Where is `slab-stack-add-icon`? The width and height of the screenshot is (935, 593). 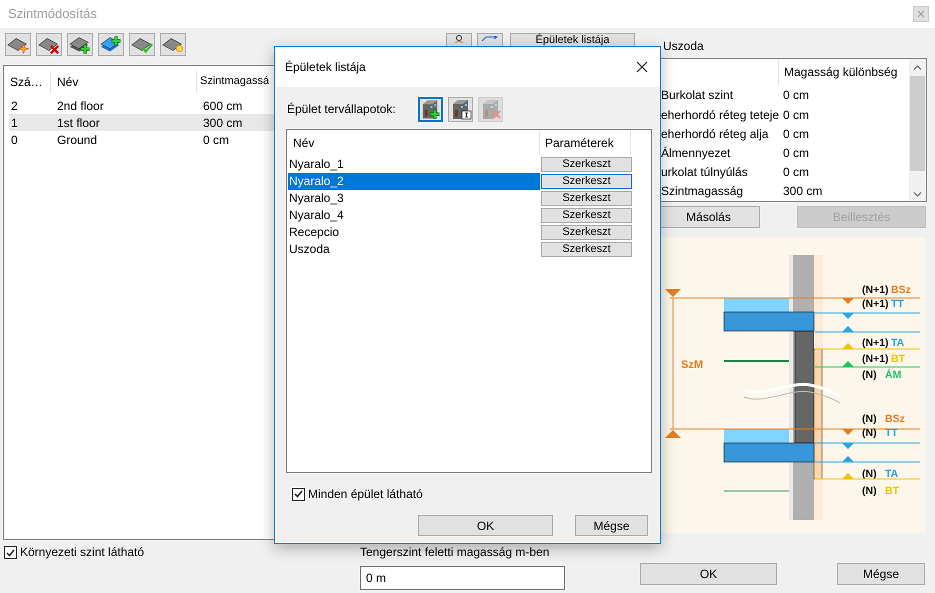 slab-stack-add-icon is located at coordinates (80, 44).